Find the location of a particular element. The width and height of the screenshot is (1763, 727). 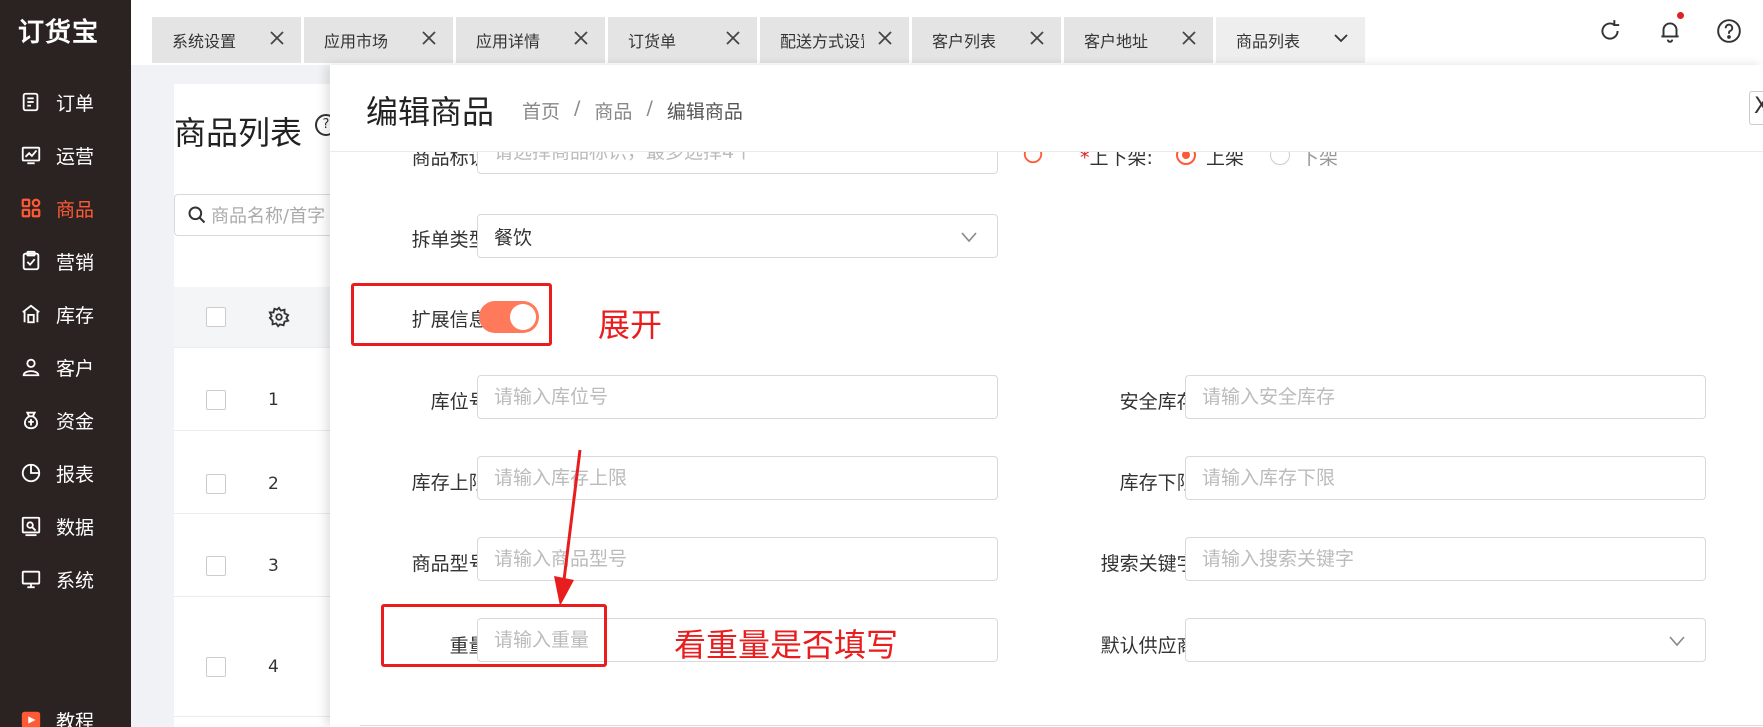

sidebar-item-operations: 运营 is located at coordinates (65, 155).